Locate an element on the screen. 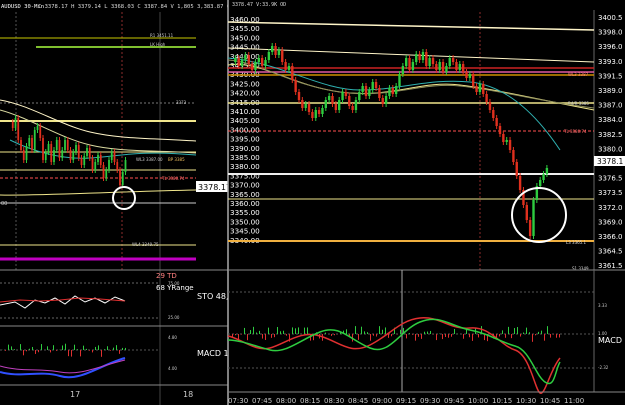  left-axis-tick: 3365.00 is located at coordinates (245, 194).